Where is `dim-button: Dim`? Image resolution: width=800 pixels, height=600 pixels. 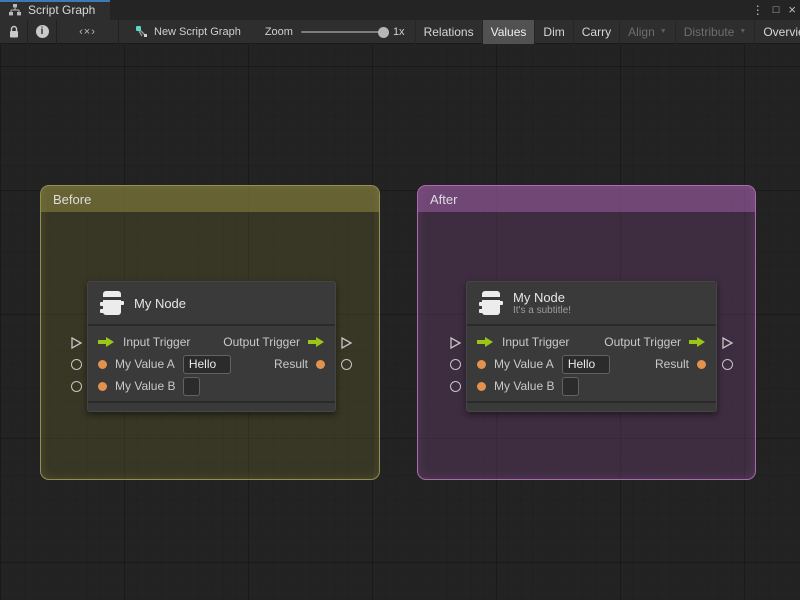
dim-button: Dim is located at coordinates (553, 31).